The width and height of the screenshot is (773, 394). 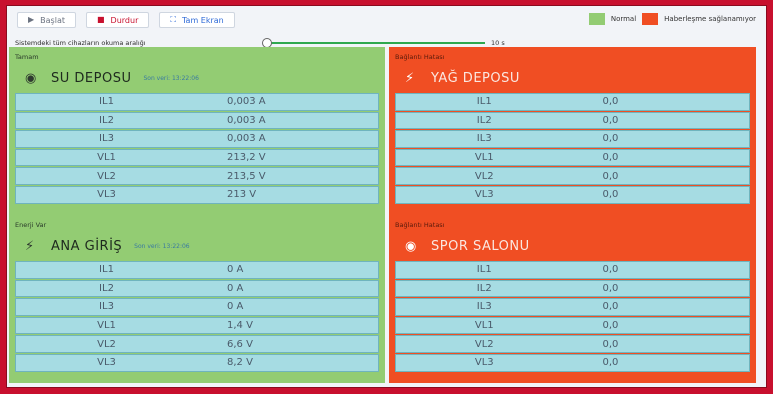 What do you see at coordinates (623, 19) in the screenshot?
I see `normal-legend-label: Normal` at bounding box center [623, 19].